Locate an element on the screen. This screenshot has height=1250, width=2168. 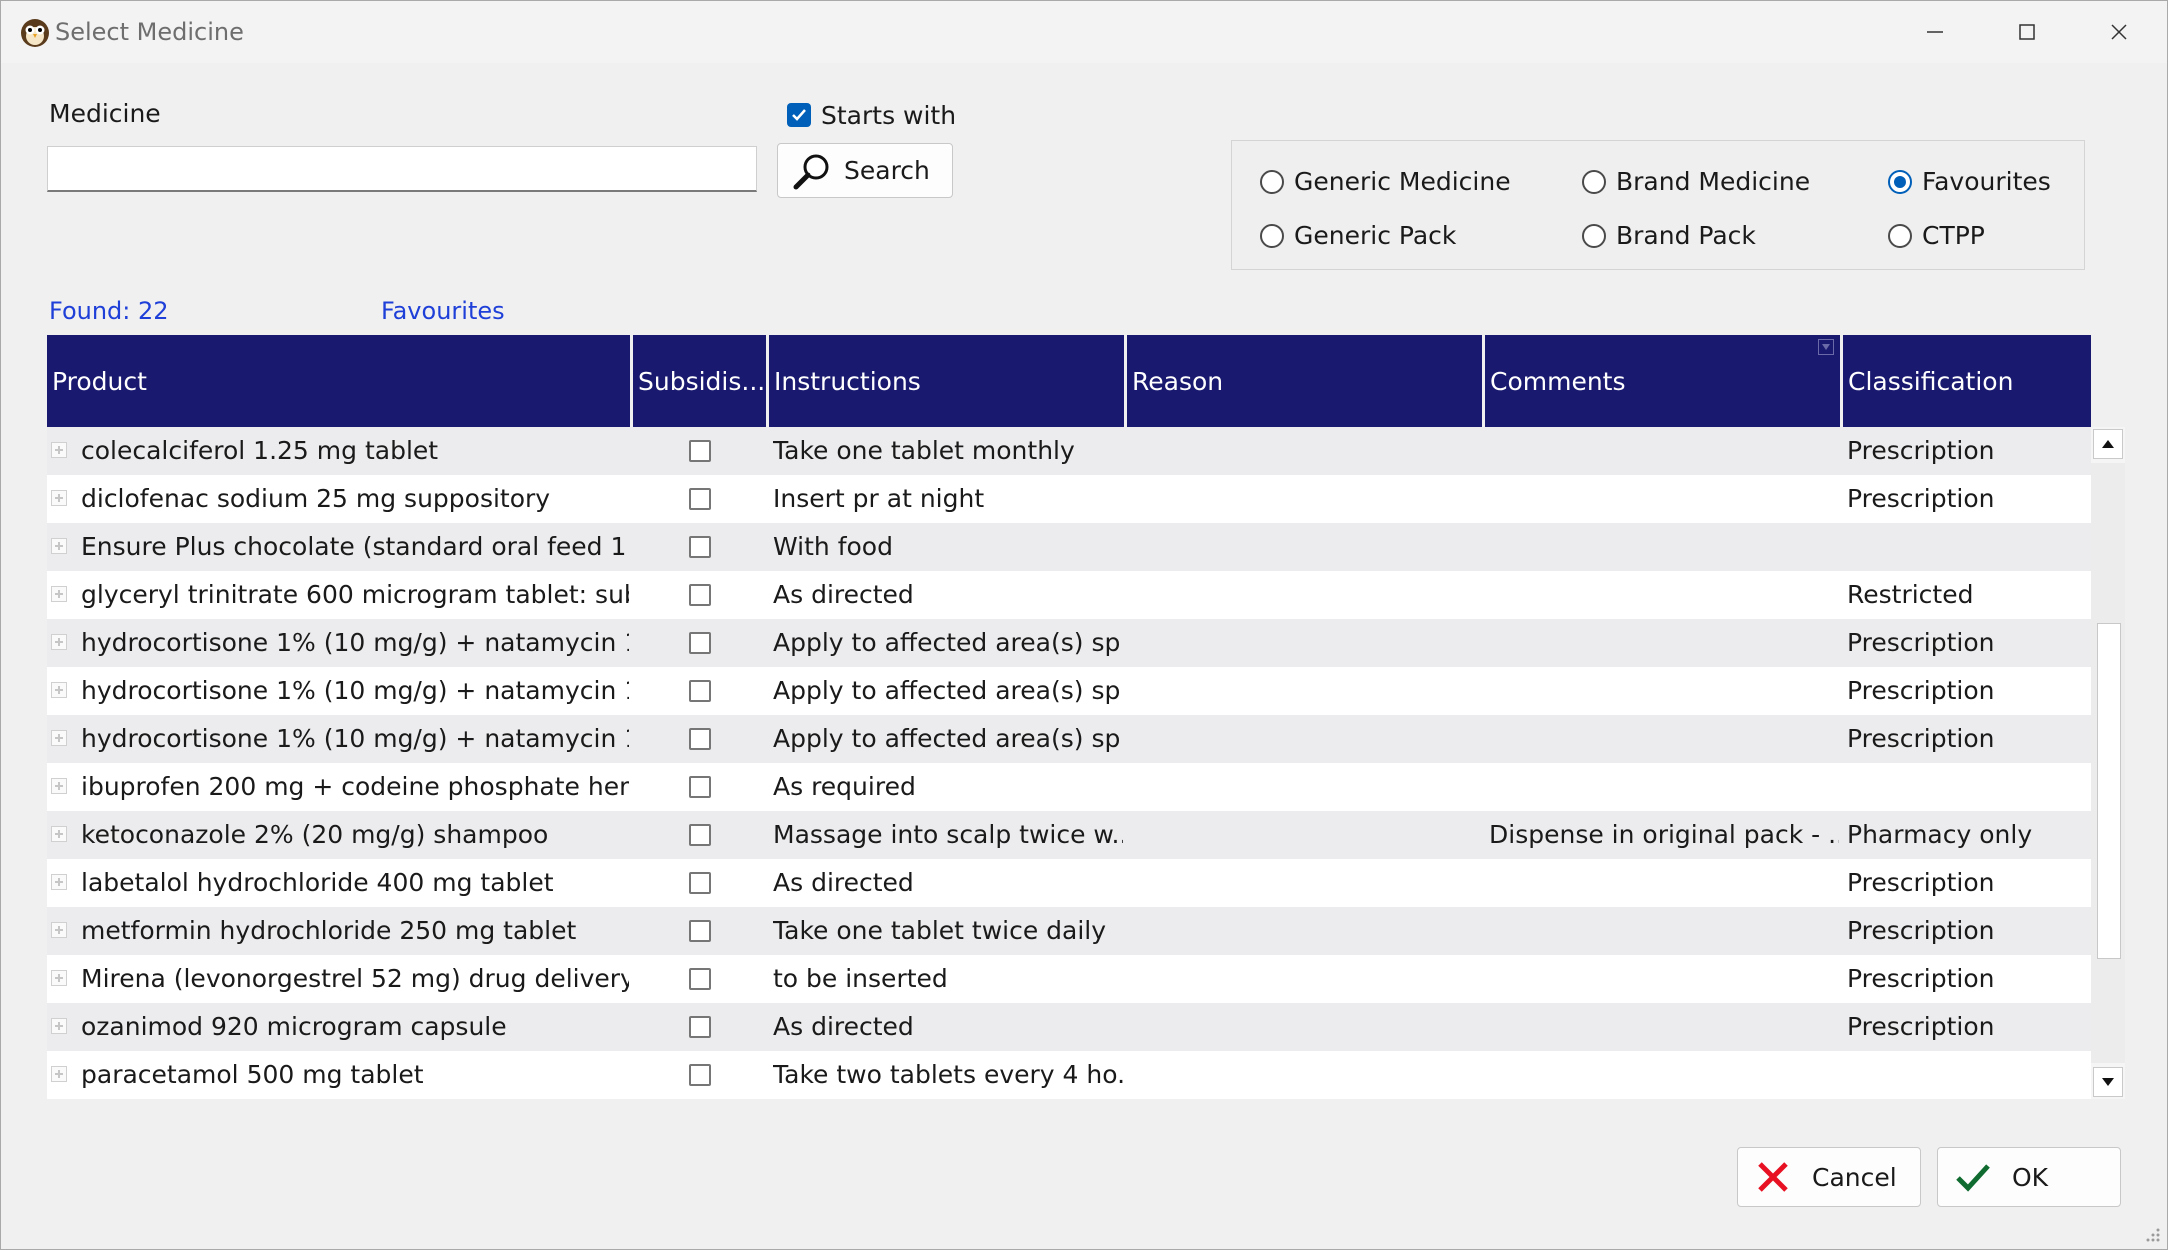
maximize-button is located at coordinates (2027, 32).